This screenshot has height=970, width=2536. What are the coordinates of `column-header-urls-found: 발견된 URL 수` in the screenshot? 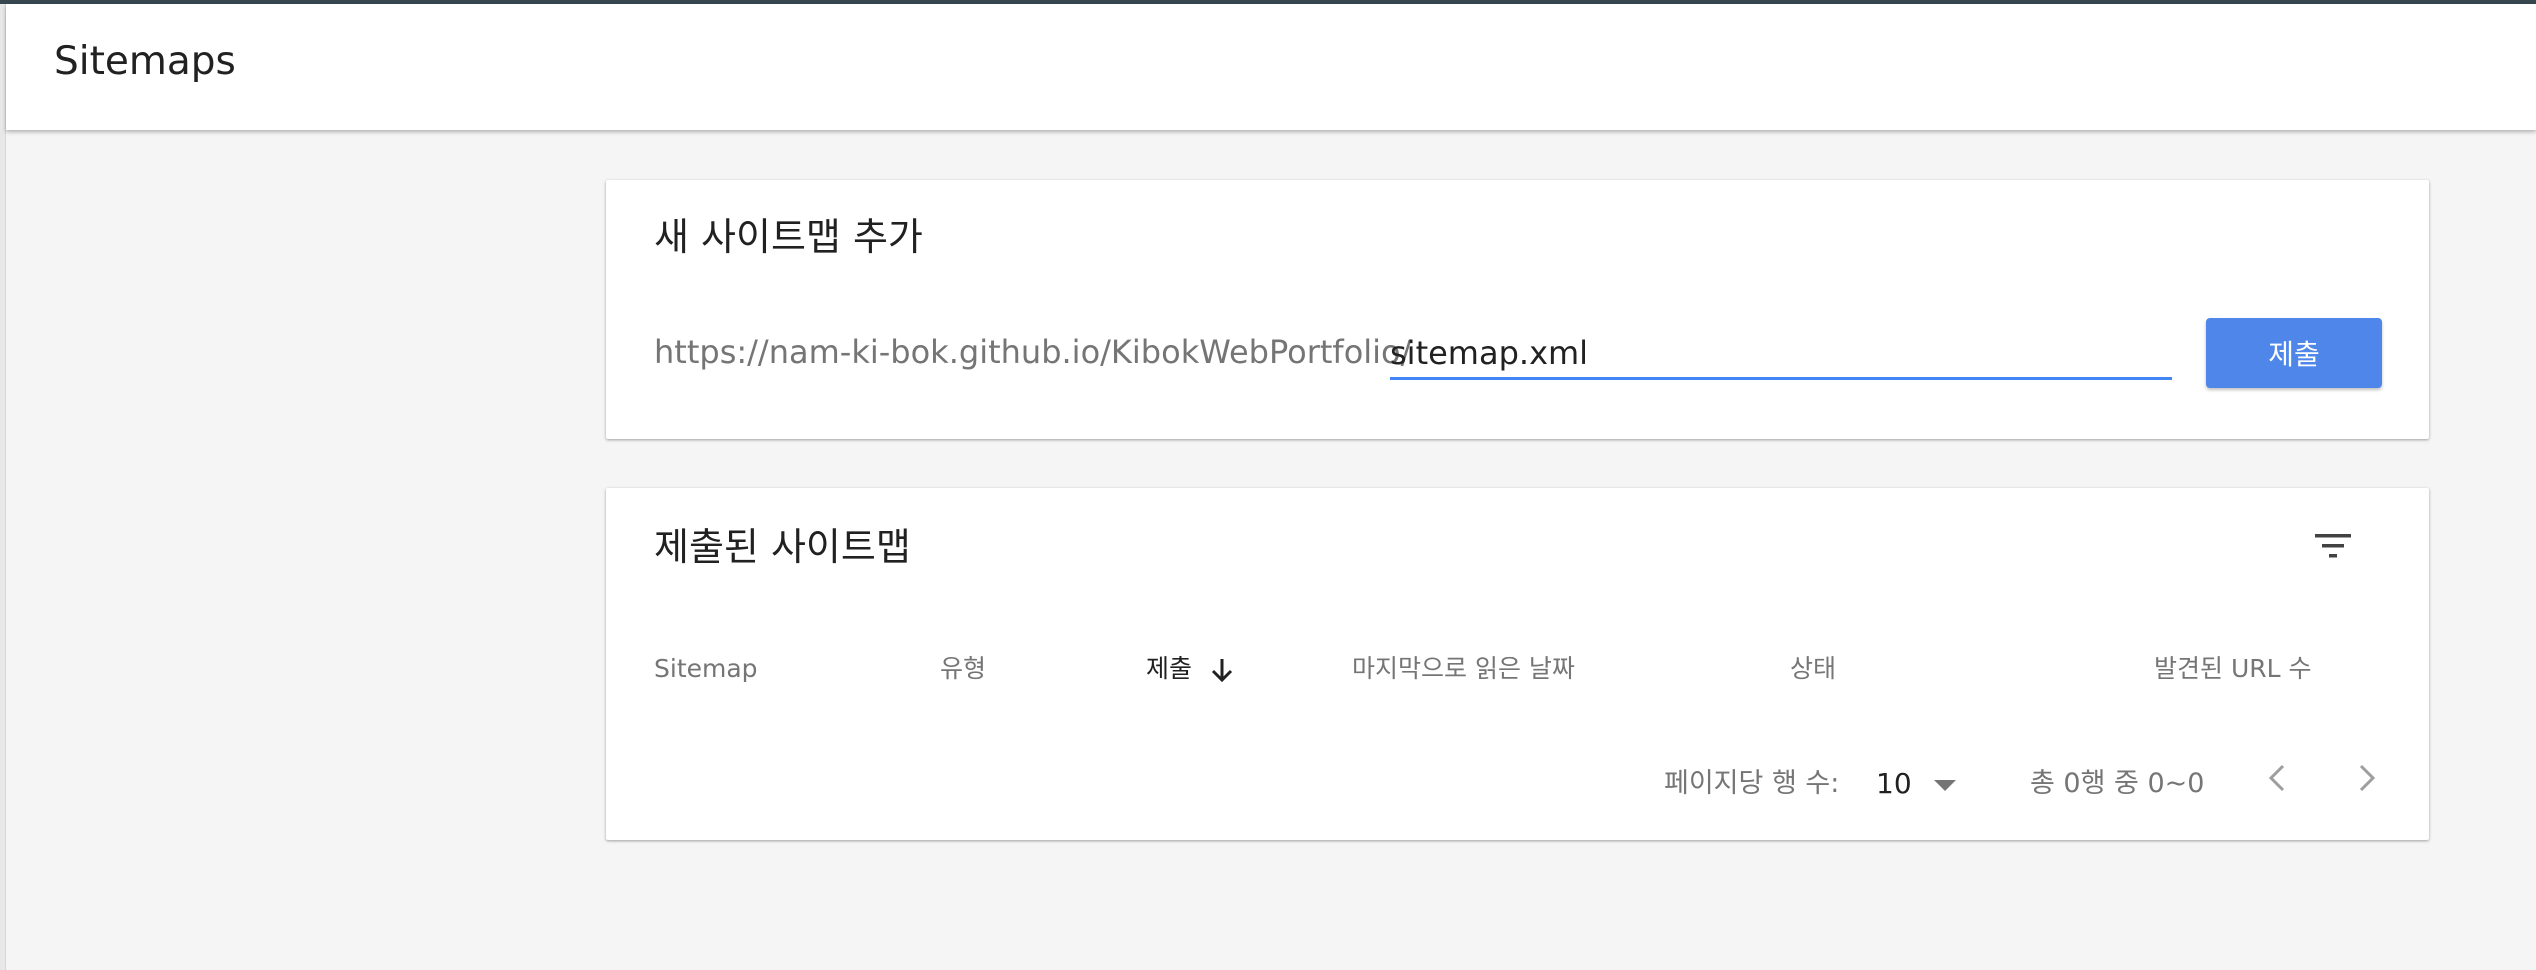 It's located at (2233, 668).